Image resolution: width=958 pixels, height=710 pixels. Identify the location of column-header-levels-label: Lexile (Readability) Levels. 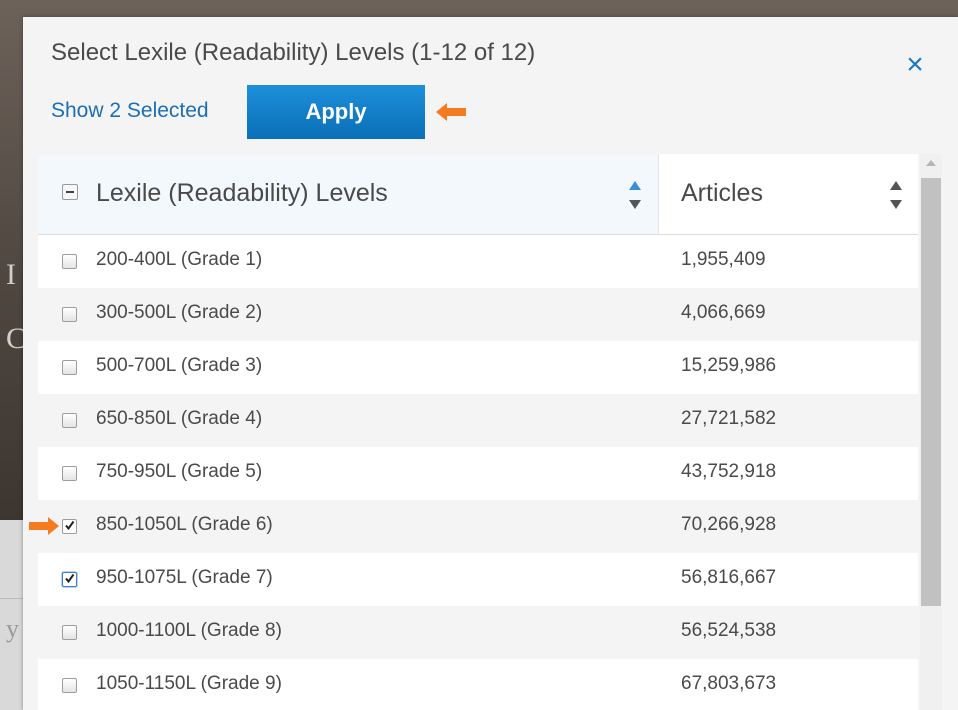
(242, 193).